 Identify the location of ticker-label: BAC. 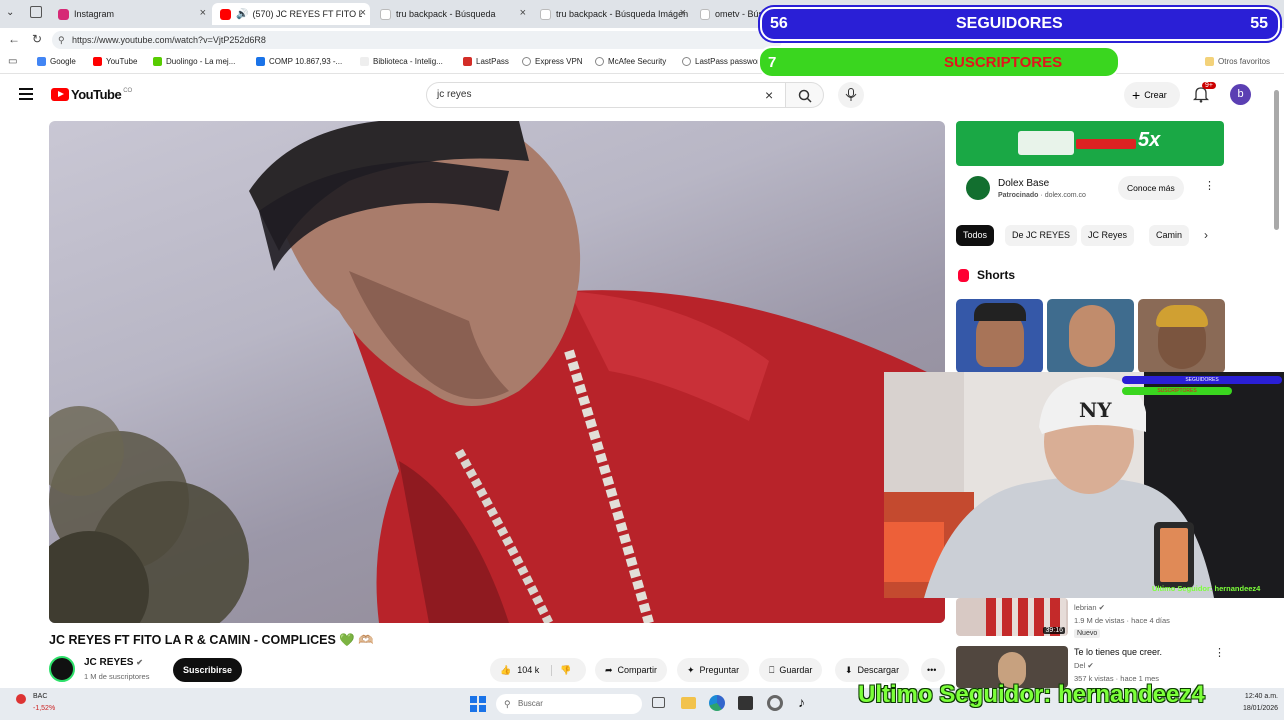
(40, 696).